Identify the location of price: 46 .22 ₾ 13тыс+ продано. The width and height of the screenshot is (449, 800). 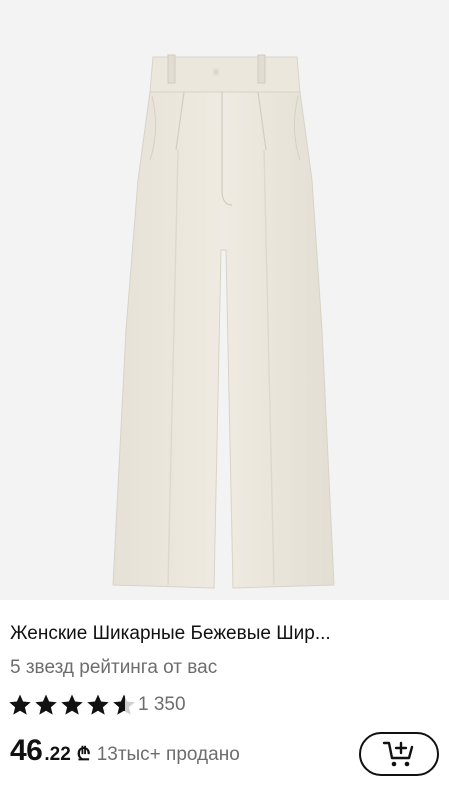
(125, 754).